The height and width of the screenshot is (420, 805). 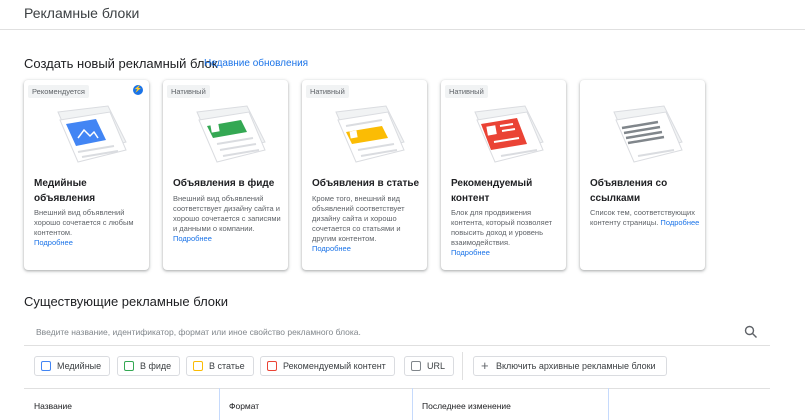 What do you see at coordinates (121, 63) in the screenshot?
I see `create-section-title: Создать новый рекламный блок` at bounding box center [121, 63].